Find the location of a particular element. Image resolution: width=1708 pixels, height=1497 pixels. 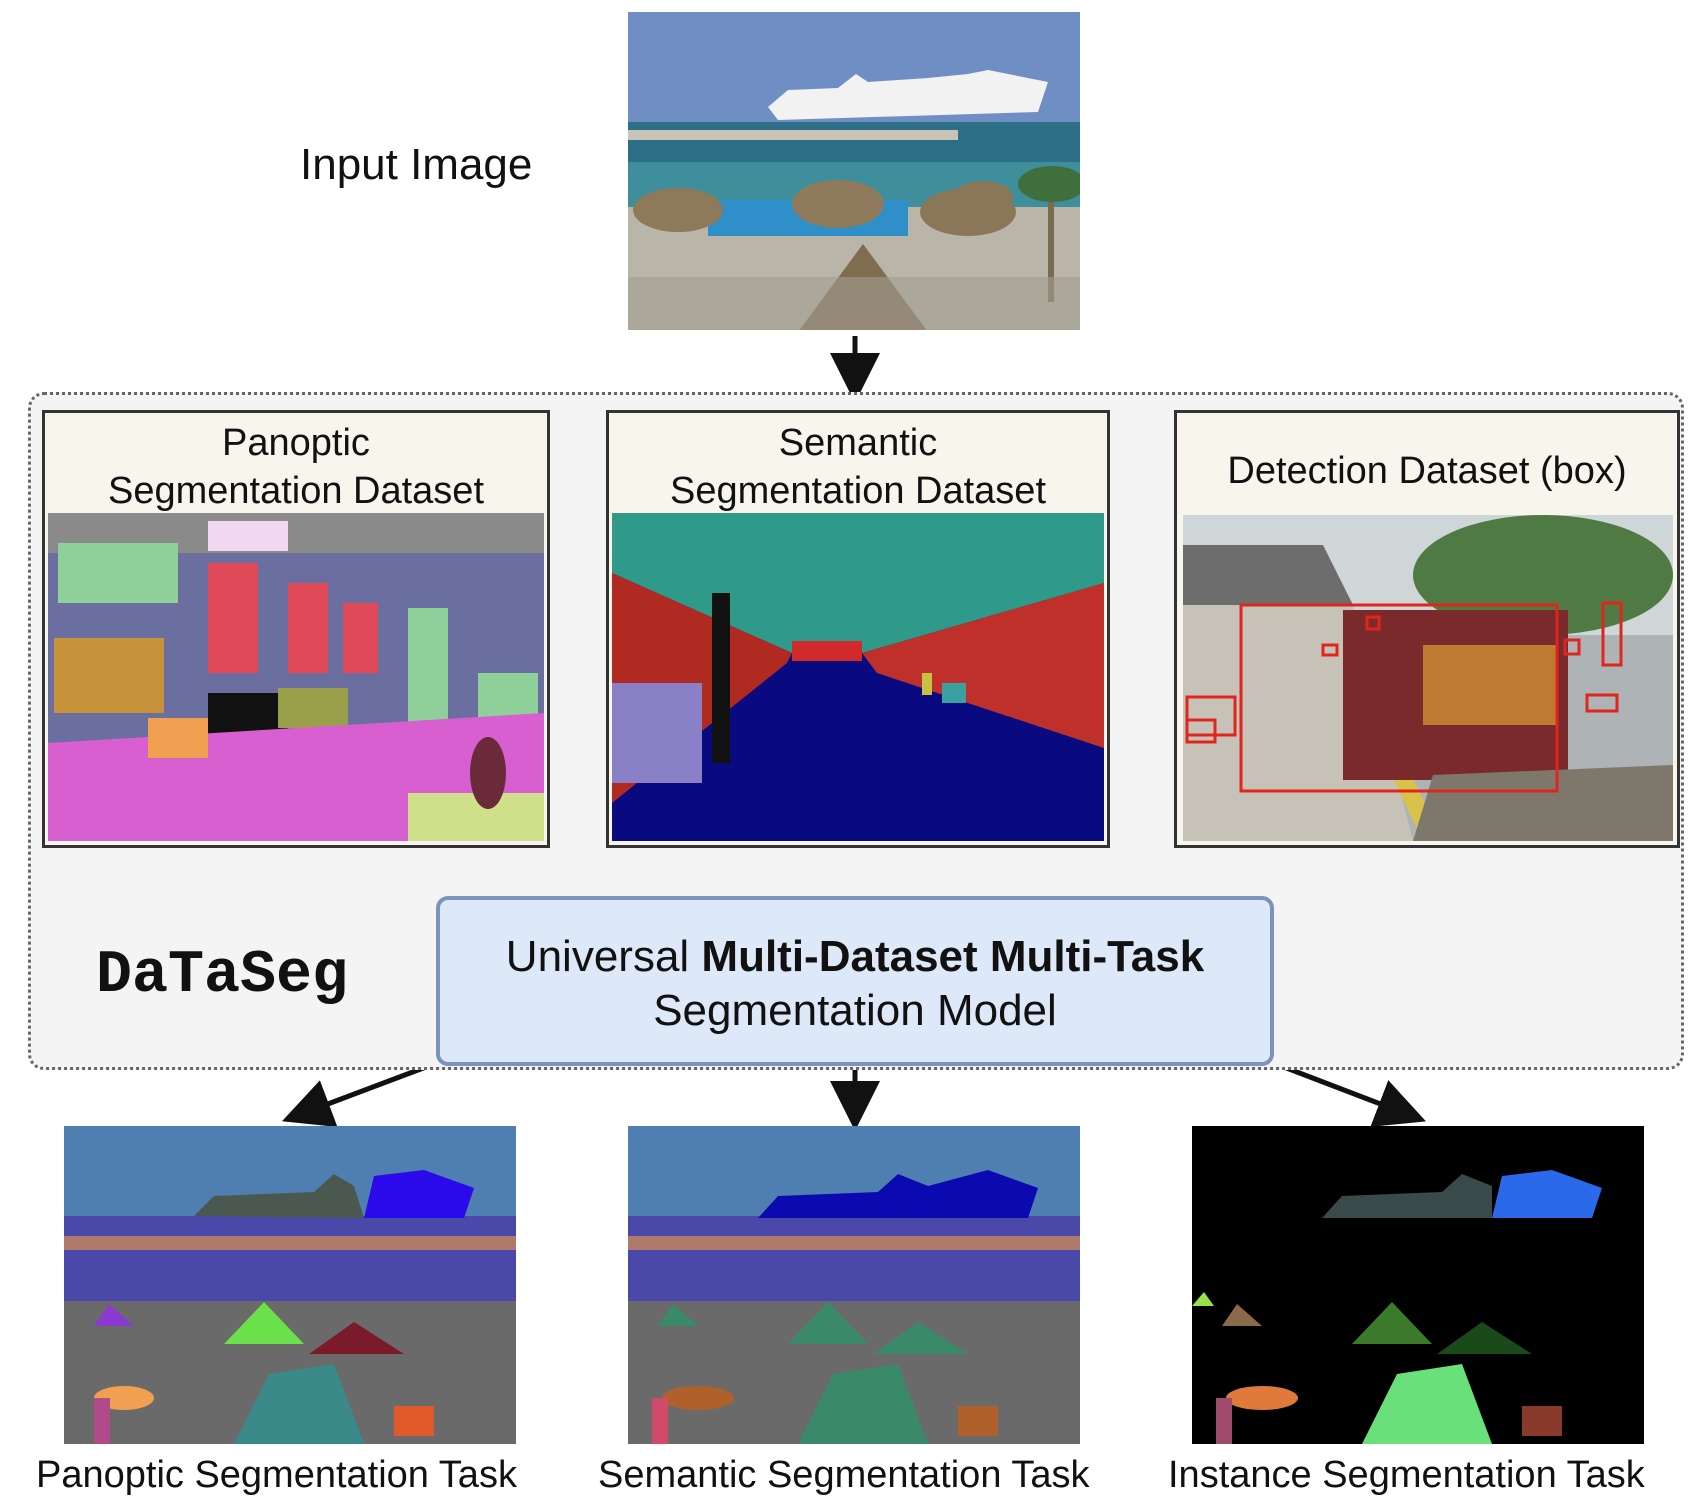

dataseg-label: DaTaSeg is located at coordinates (222, 976).